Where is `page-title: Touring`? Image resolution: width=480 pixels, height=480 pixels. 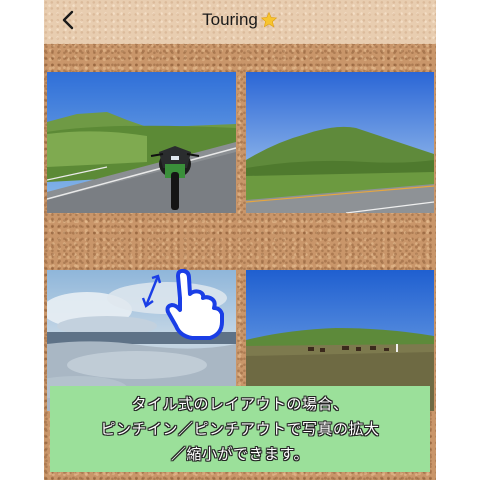 page-title: Touring is located at coordinates (240, 20).